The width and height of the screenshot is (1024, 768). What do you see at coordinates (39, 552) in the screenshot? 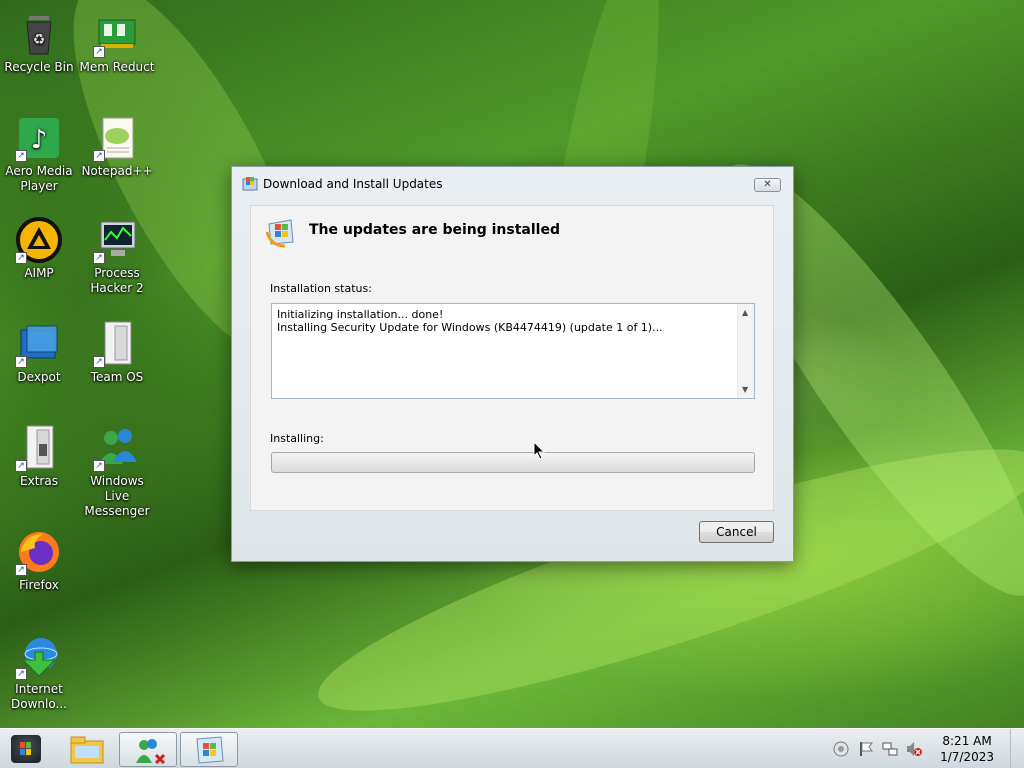
I see `firefox-icon: ↗` at bounding box center [39, 552].